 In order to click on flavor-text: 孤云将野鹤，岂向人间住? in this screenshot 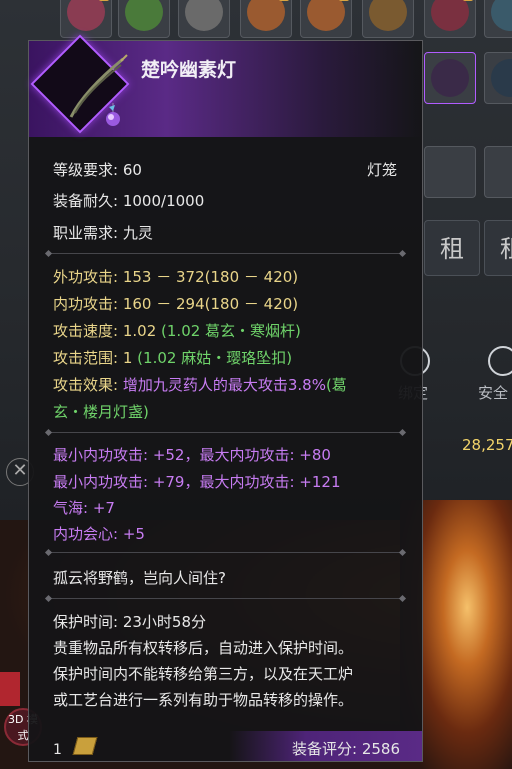, I will do `click(139, 578)`.